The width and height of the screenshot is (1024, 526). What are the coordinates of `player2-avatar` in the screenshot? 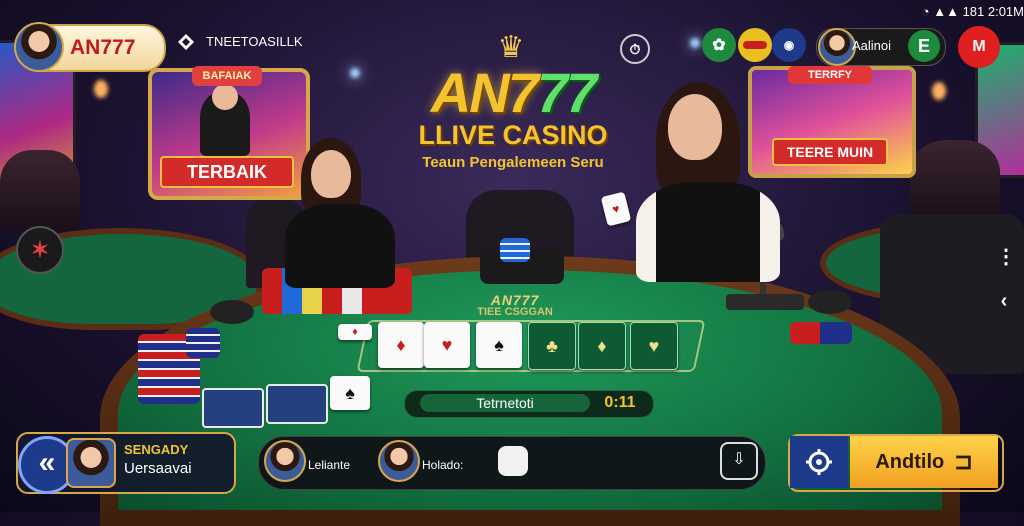 It's located at (399, 461).